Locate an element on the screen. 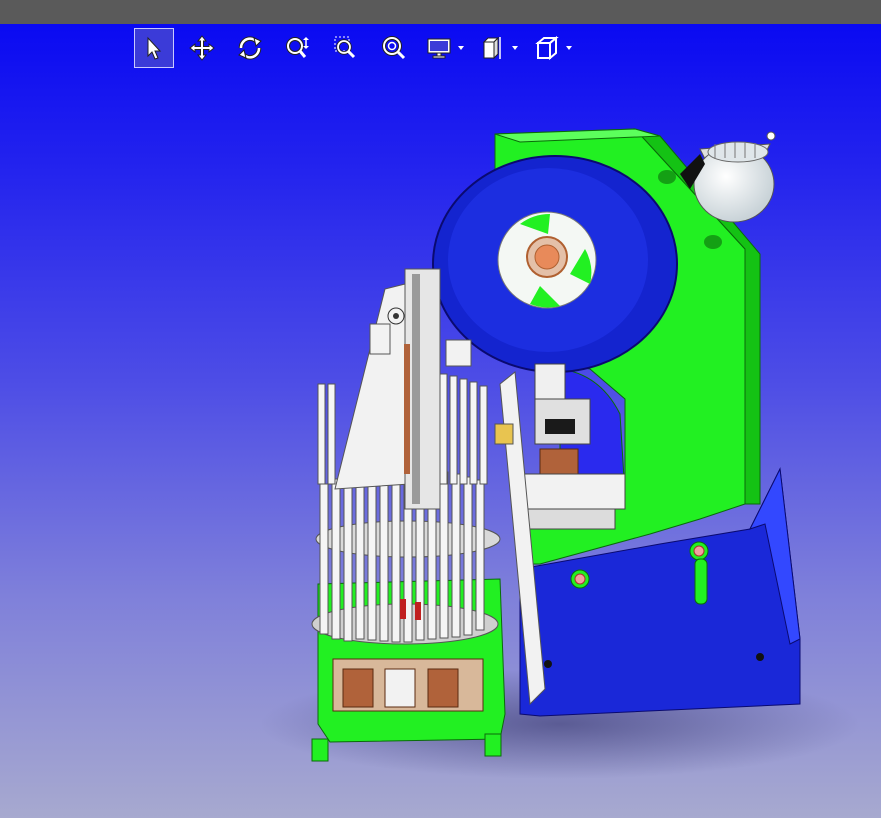 This screenshot has height=818, width=881. select-tool-button is located at coordinates (154, 48).